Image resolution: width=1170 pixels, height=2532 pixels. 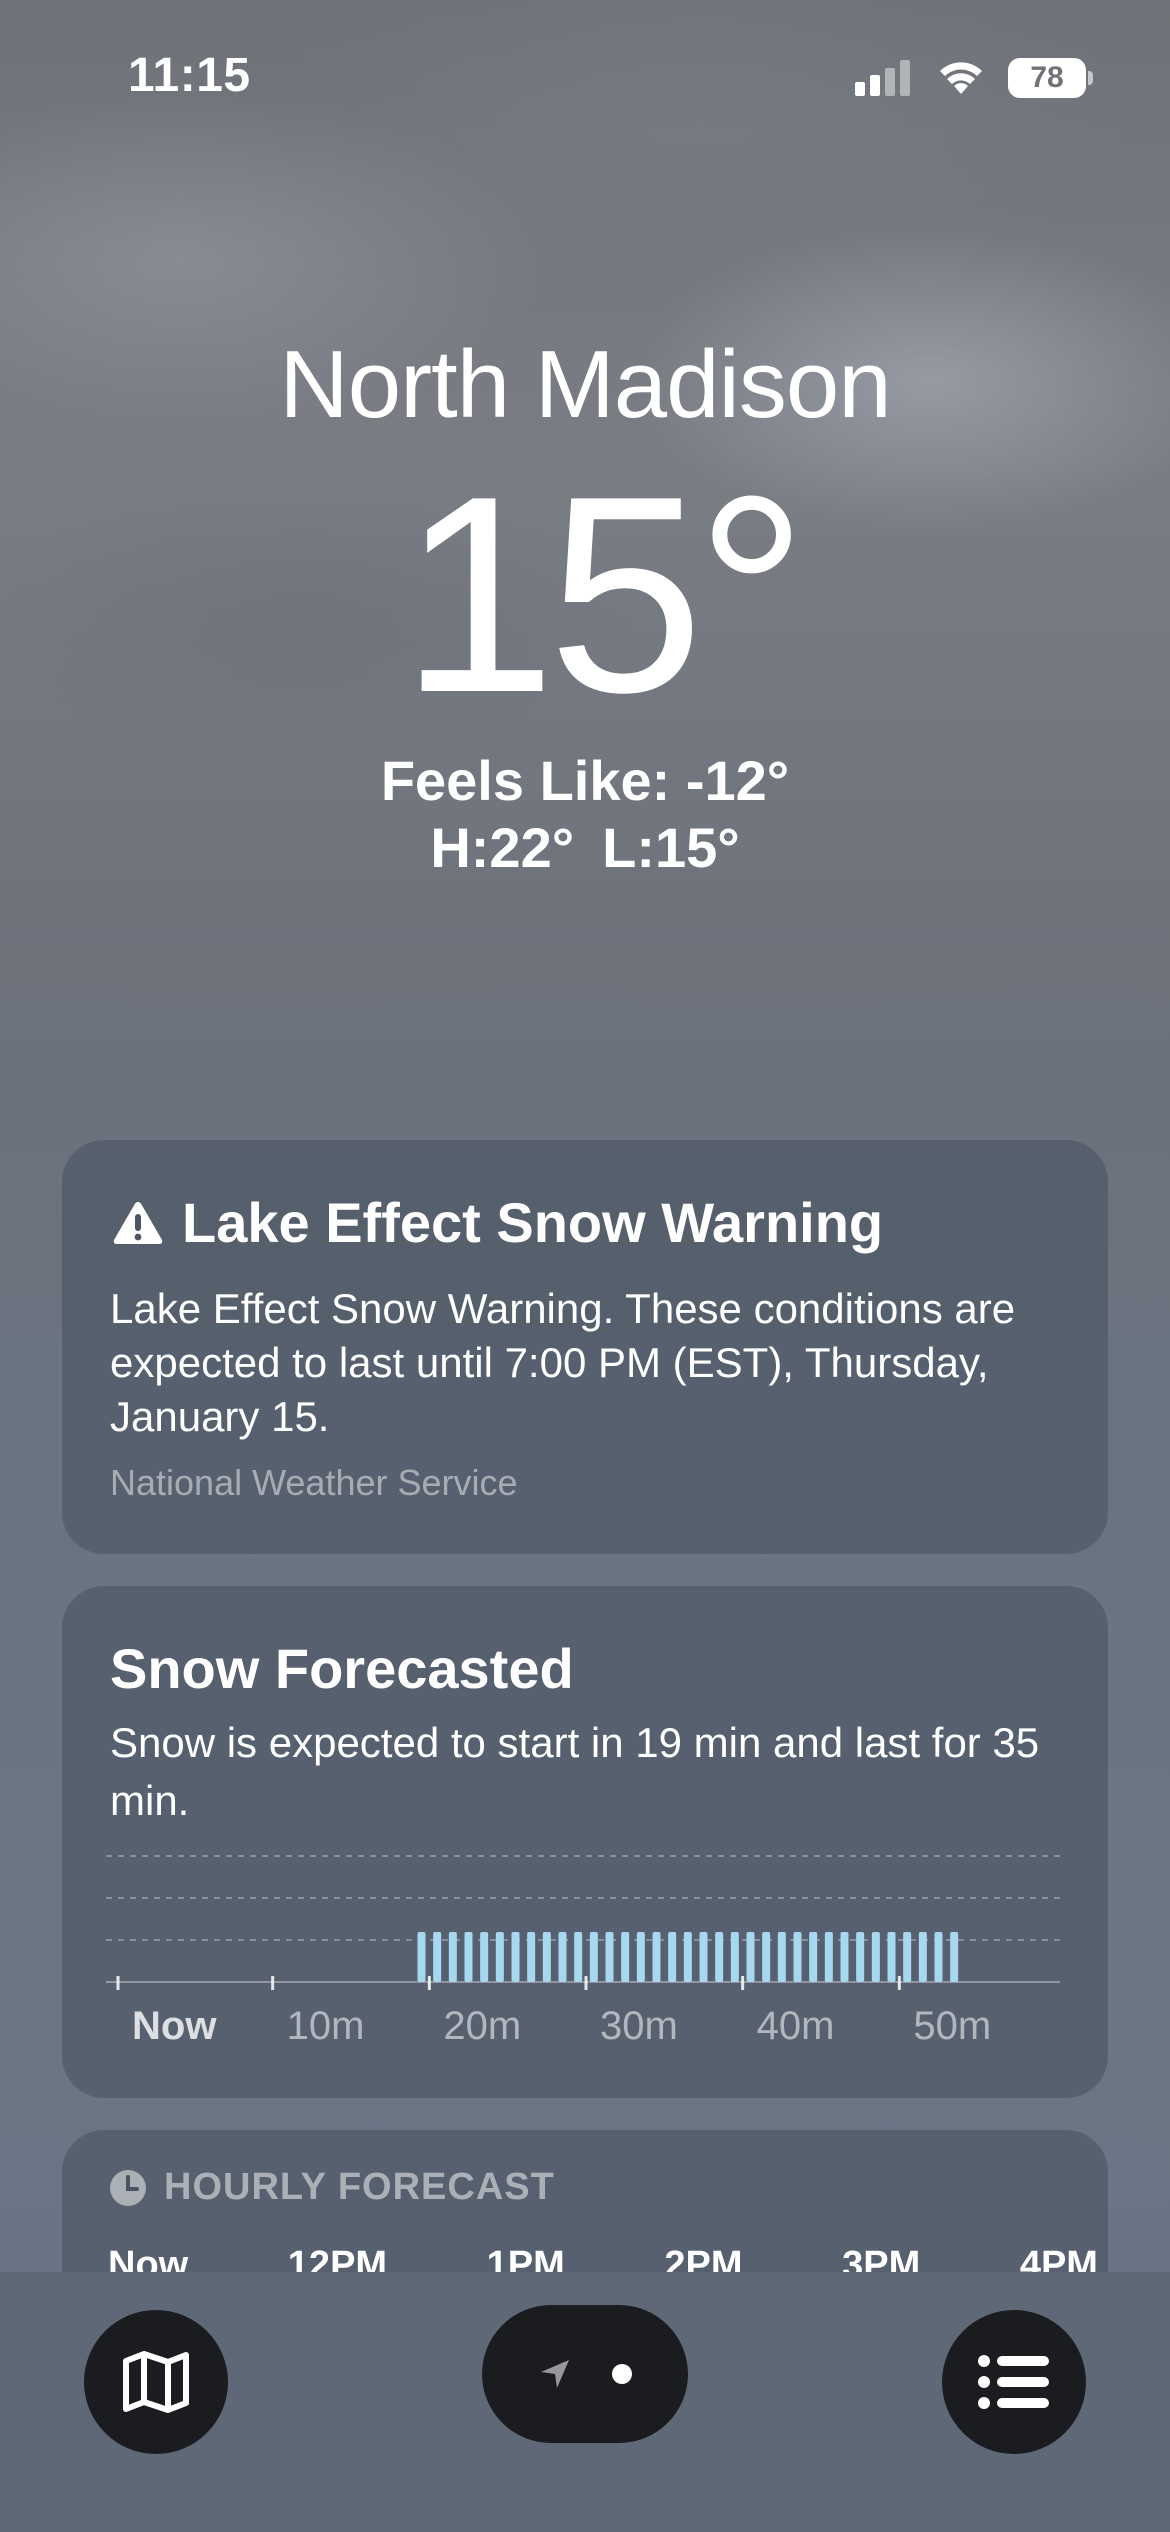 What do you see at coordinates (342, 1668) in the screenshot?
I see `precipitation-title: Snow Forecasted` at bounding box center [342, 1668].